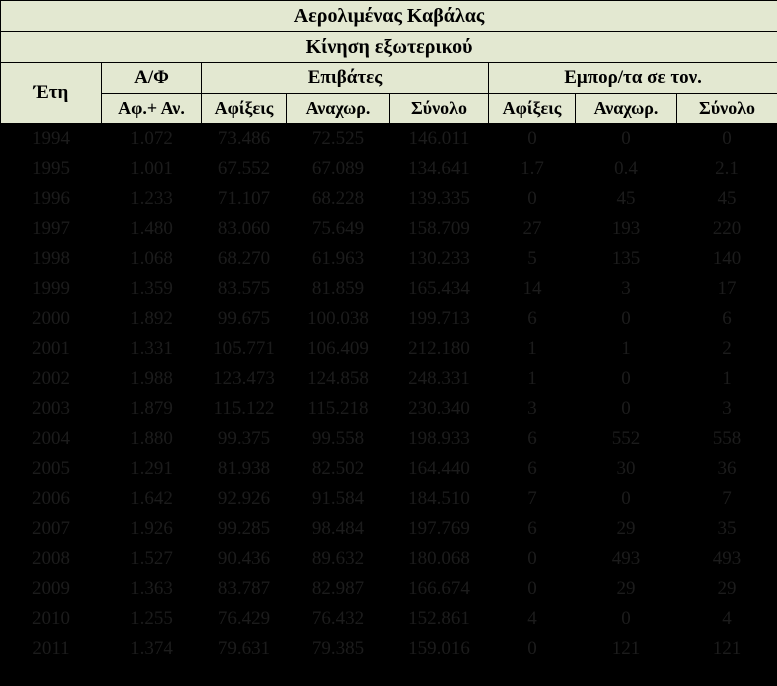 Image resolution: width=777 pixels, height=686 pixels. What do you see at coordinates (244, 349) in the screenshot?
I see `cell-passenger-arrivals: 105.771` at bounding box center [244, 349].